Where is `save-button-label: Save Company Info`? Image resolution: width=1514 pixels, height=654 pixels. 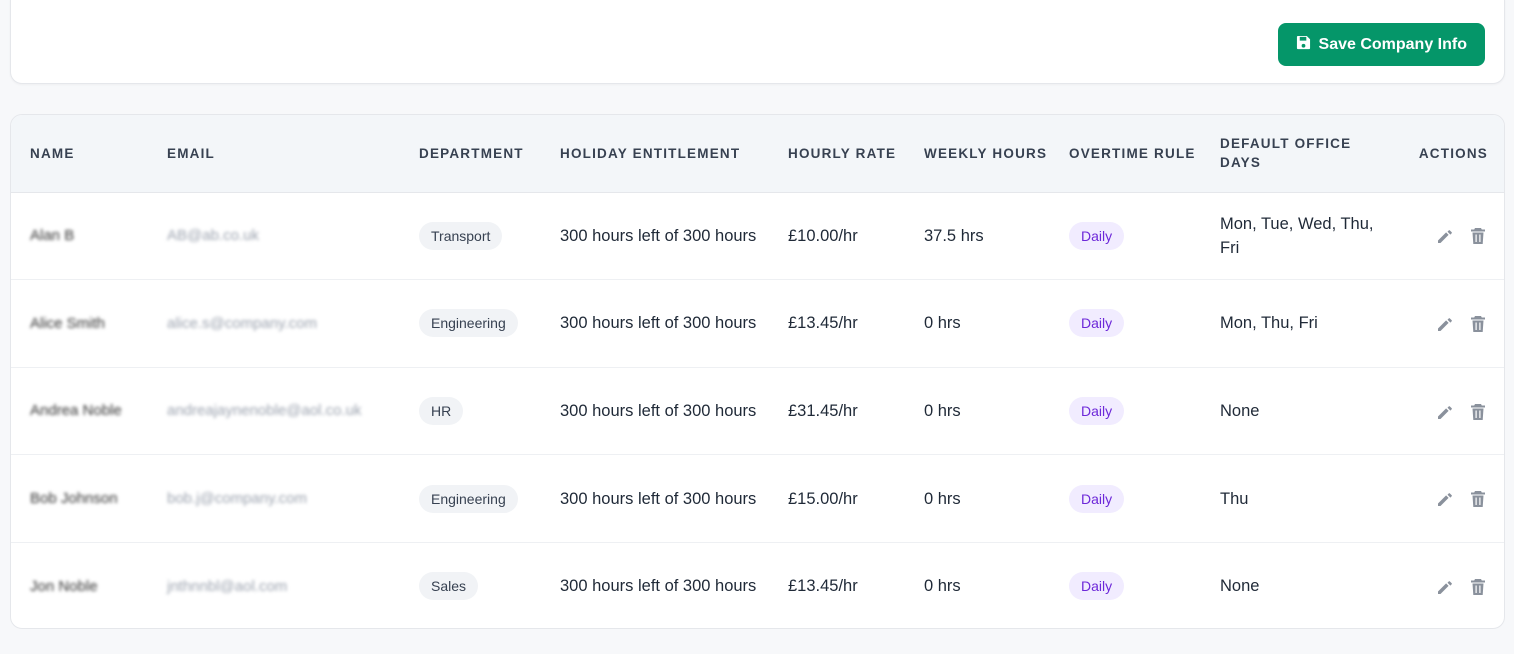
save-button-label: Save Company Info is located at coordinates (1392, 44).